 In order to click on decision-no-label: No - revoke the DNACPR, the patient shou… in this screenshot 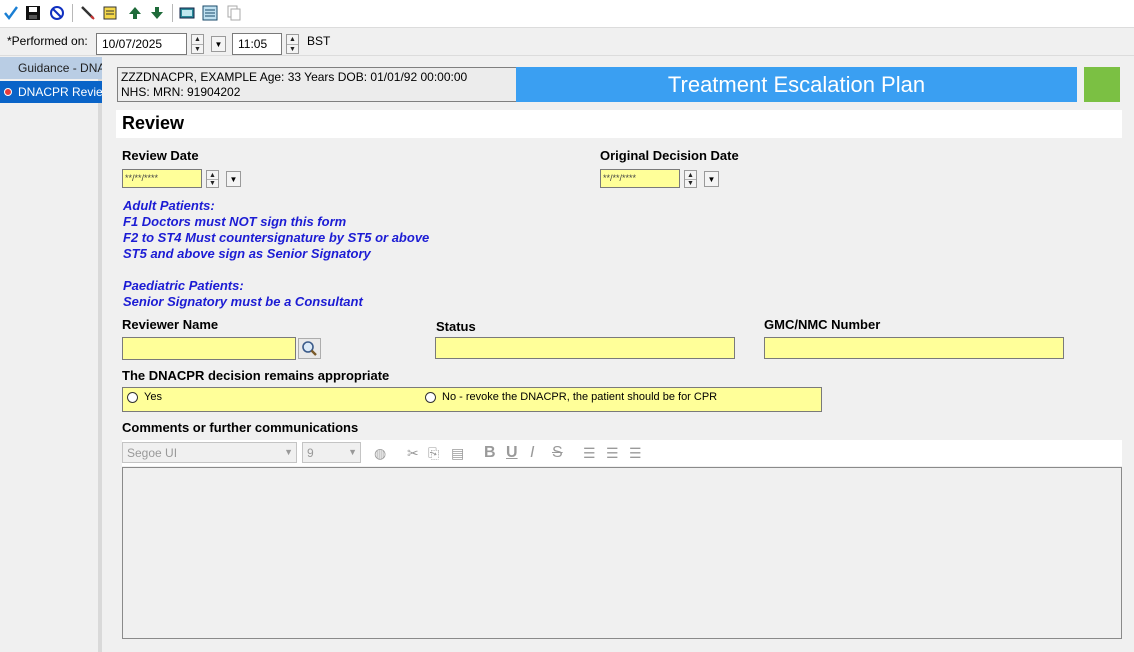, I will do `click(579, 397)`.